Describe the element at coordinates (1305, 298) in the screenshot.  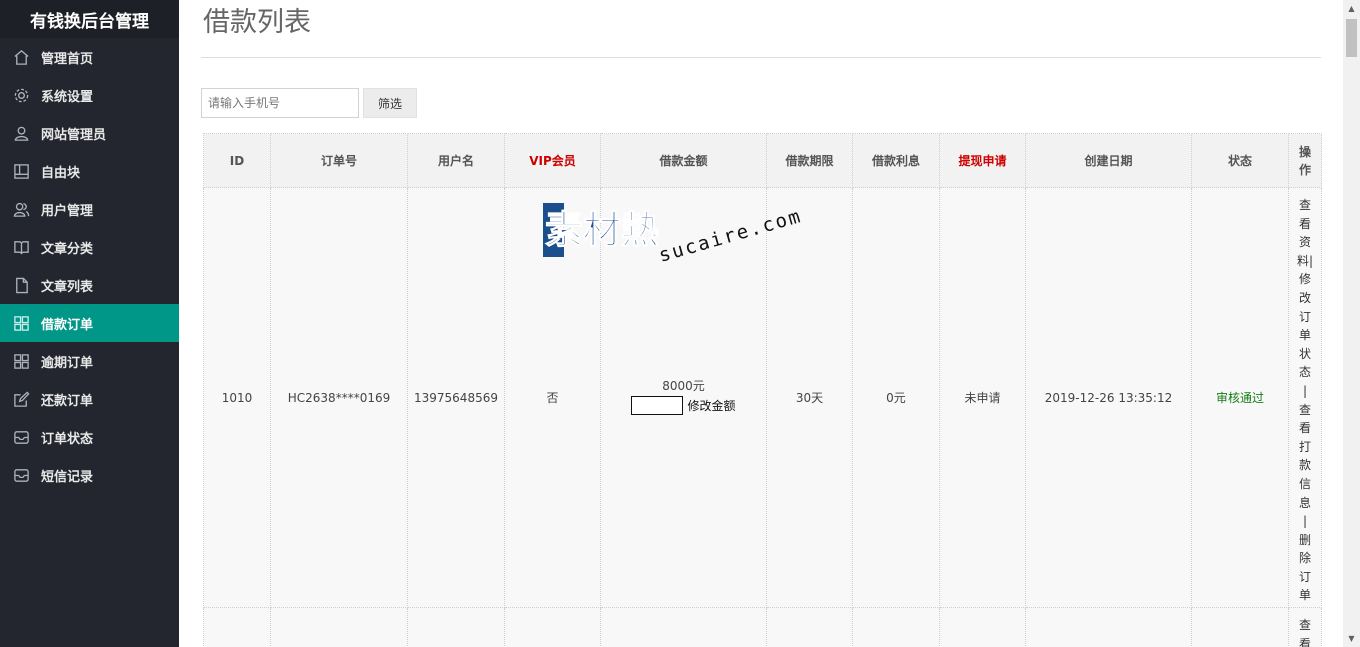
I see `op-link-char: 改` at that location.